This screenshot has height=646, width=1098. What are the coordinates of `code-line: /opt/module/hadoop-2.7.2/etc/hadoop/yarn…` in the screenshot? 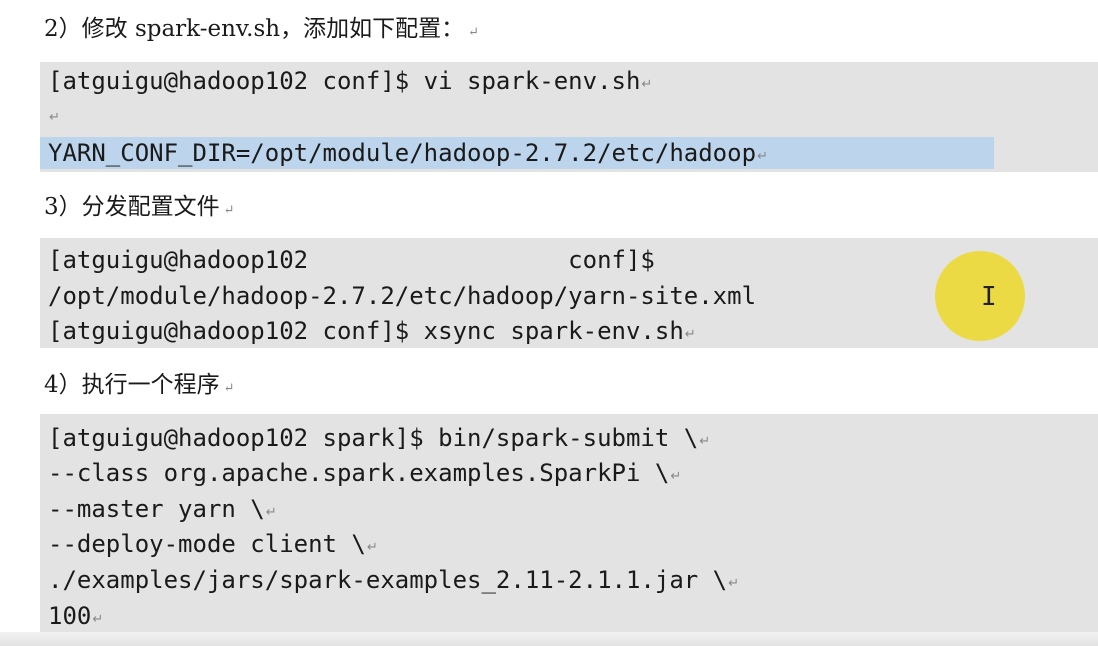 It's located at (402, 296).